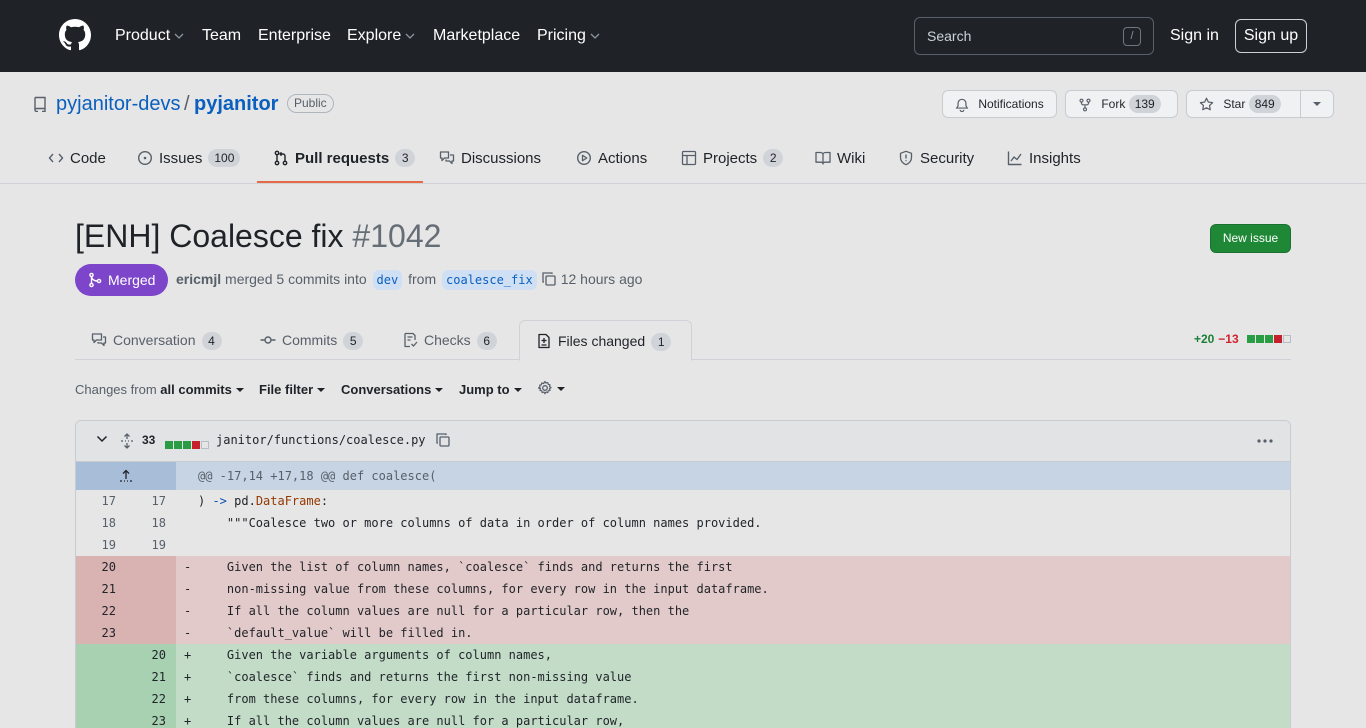 This screenshot has width=1366, height=728. I want to click on tab-conversation: Conversation 4, so click(156, 340).